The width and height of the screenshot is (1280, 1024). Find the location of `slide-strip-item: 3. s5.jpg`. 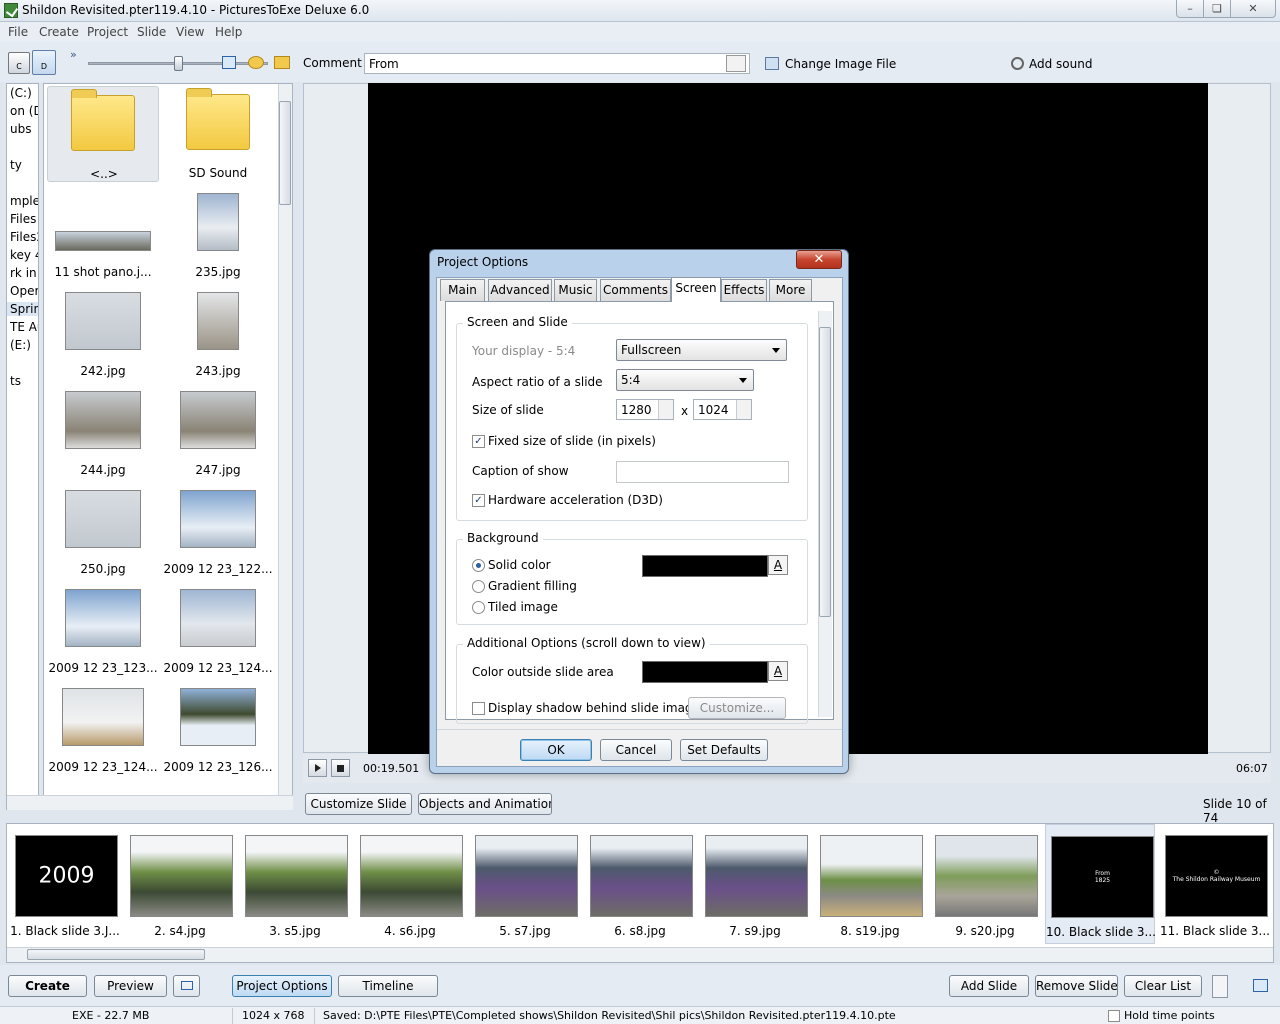

slide-strip-item: 3. s5.jpg is located at coordinates (295, 884).